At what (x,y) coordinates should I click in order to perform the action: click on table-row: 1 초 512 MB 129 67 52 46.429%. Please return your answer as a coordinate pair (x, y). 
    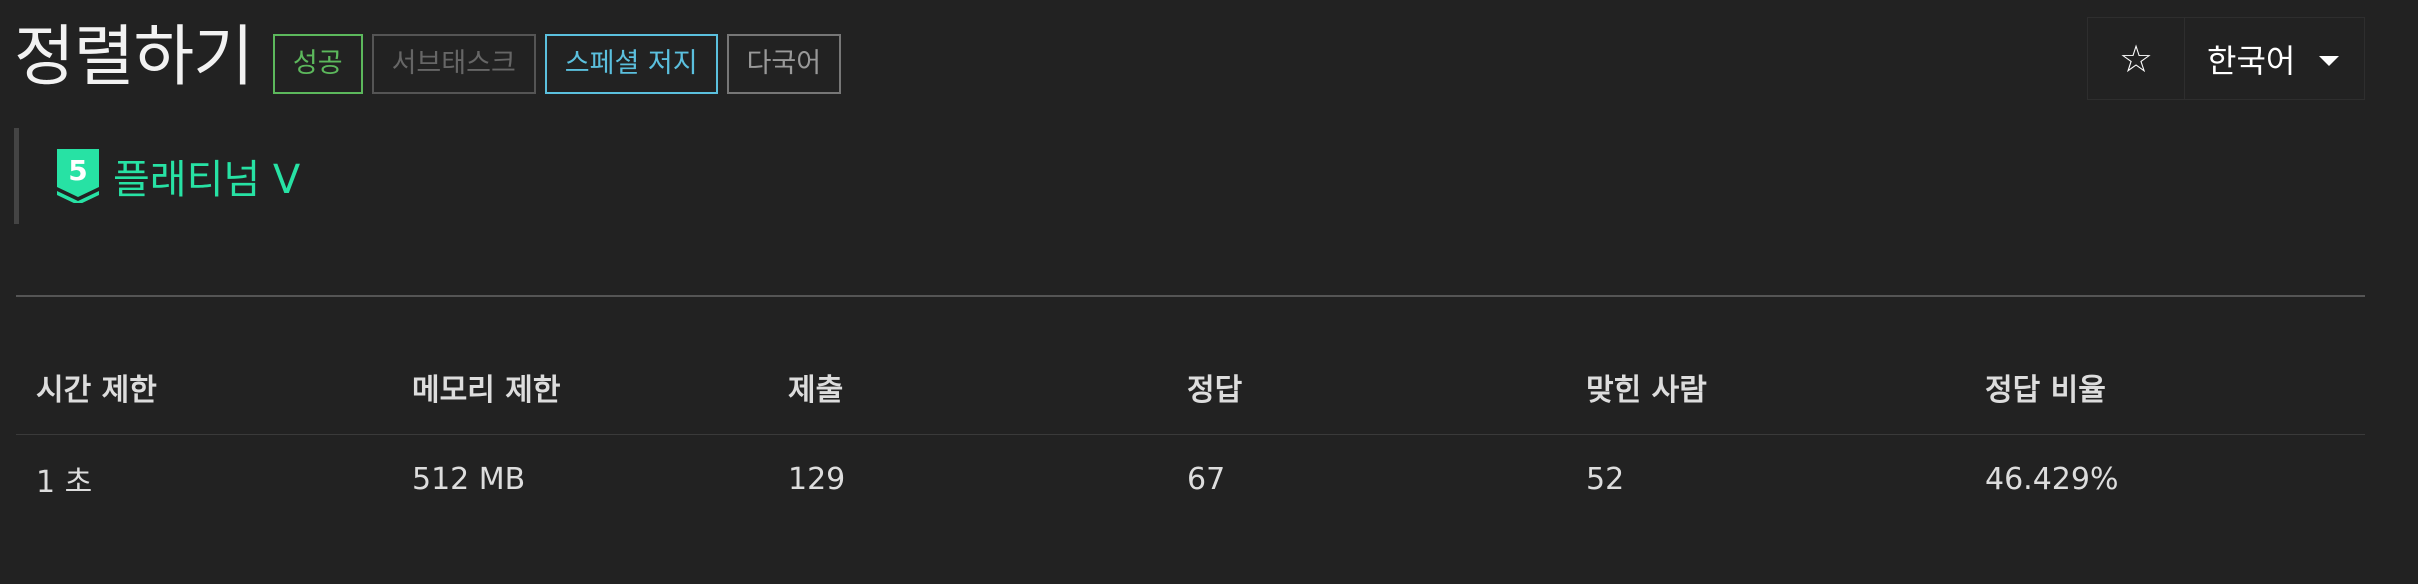
    Looking at the image, I should click on (1190, 479).